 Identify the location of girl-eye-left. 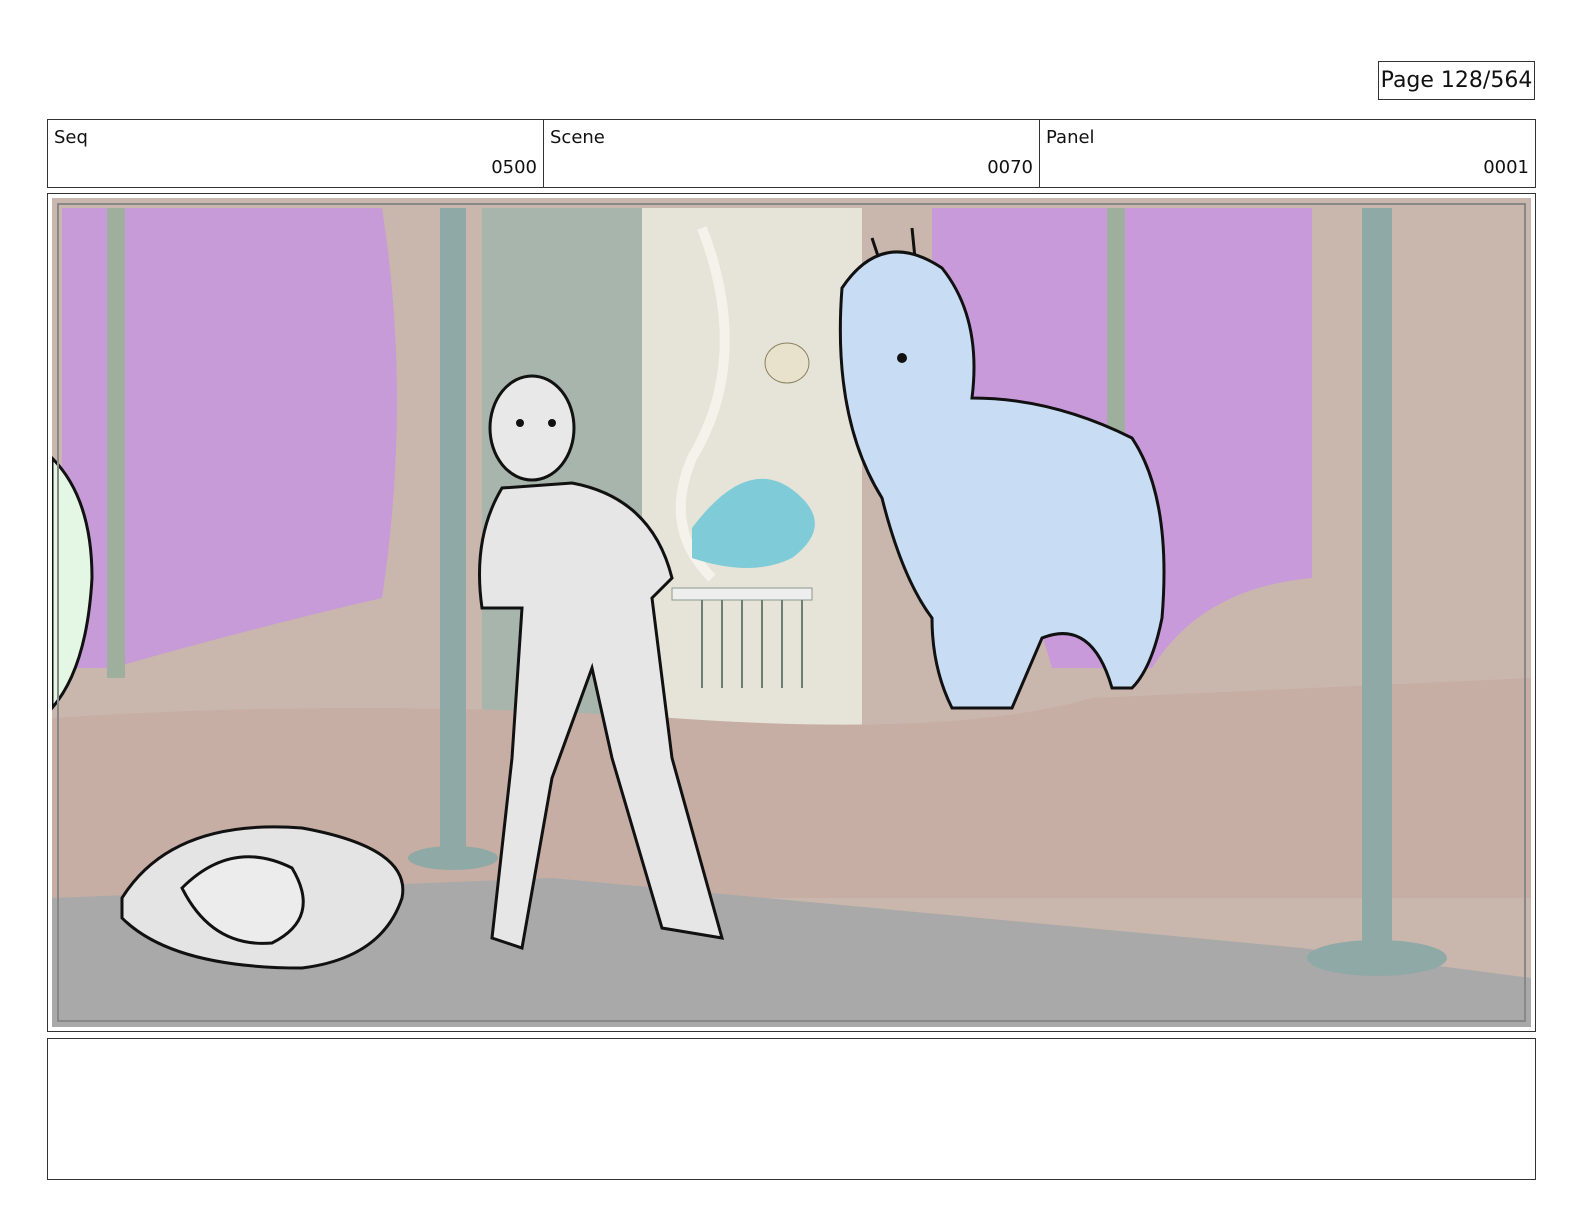
(520, 423).